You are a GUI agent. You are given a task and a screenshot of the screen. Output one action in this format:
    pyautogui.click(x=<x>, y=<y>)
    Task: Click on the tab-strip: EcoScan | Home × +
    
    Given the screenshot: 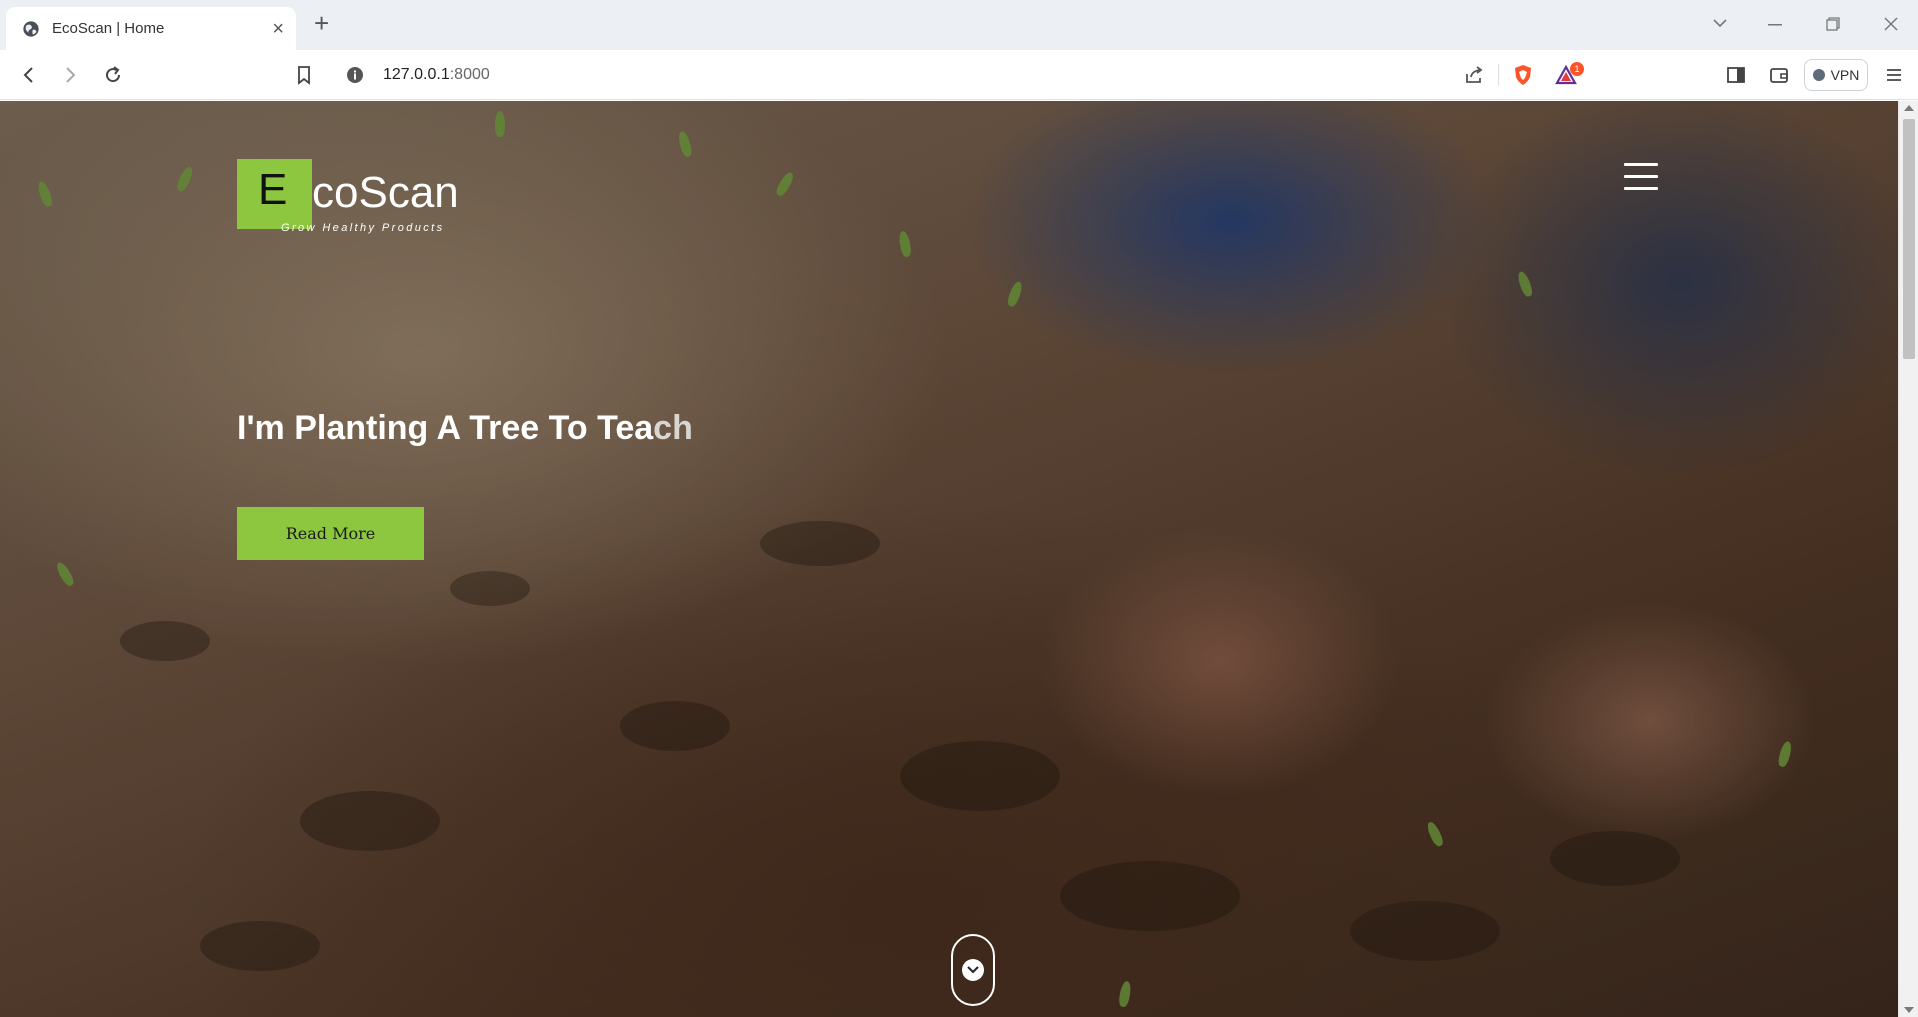 What is the action you would take?
    pyautogui.click(x=959, y=25)
    